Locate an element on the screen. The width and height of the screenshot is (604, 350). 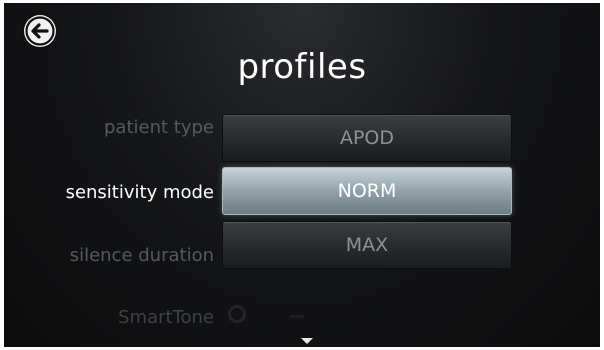
sensitivity-mode-button: NORM is located at coordinates (367, 191).